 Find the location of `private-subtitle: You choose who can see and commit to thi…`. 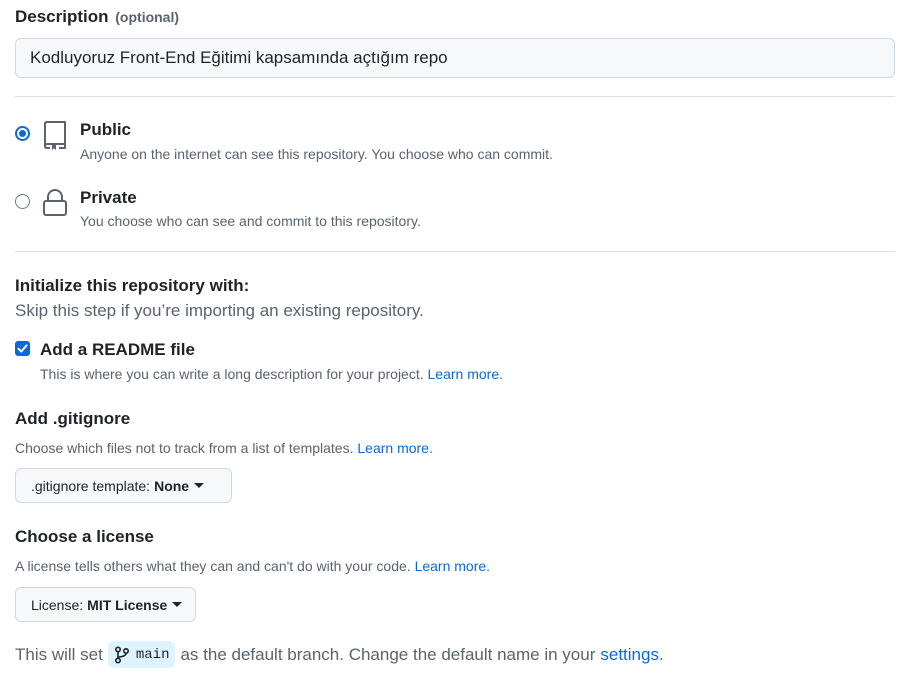

private-subtitle: You choose who can see and commit to thi… is located at coordinates (250, 221).